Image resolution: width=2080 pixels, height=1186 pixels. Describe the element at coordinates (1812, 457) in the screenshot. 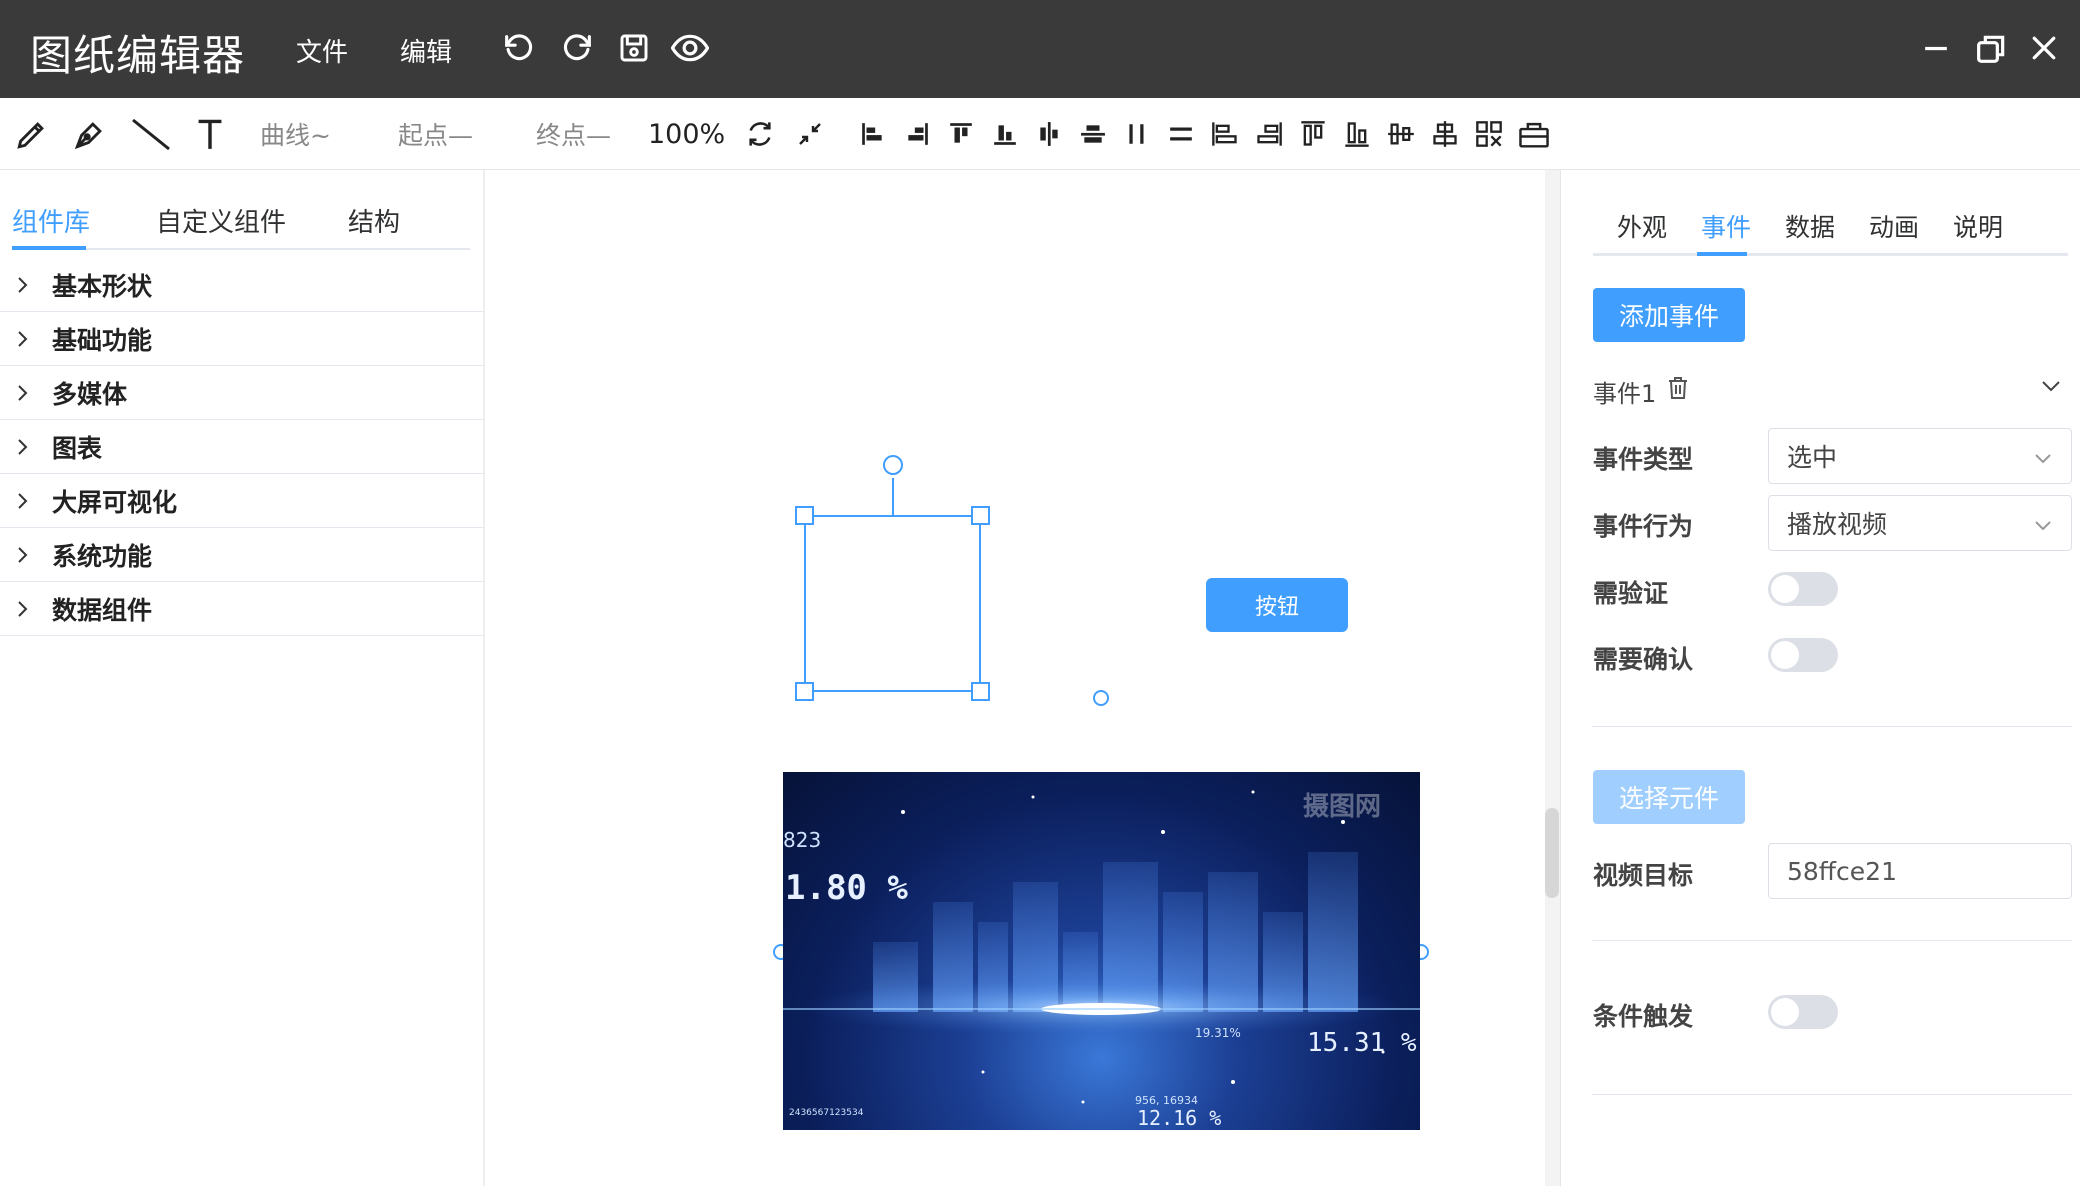

I see `event-type-value: 选中` at that location.